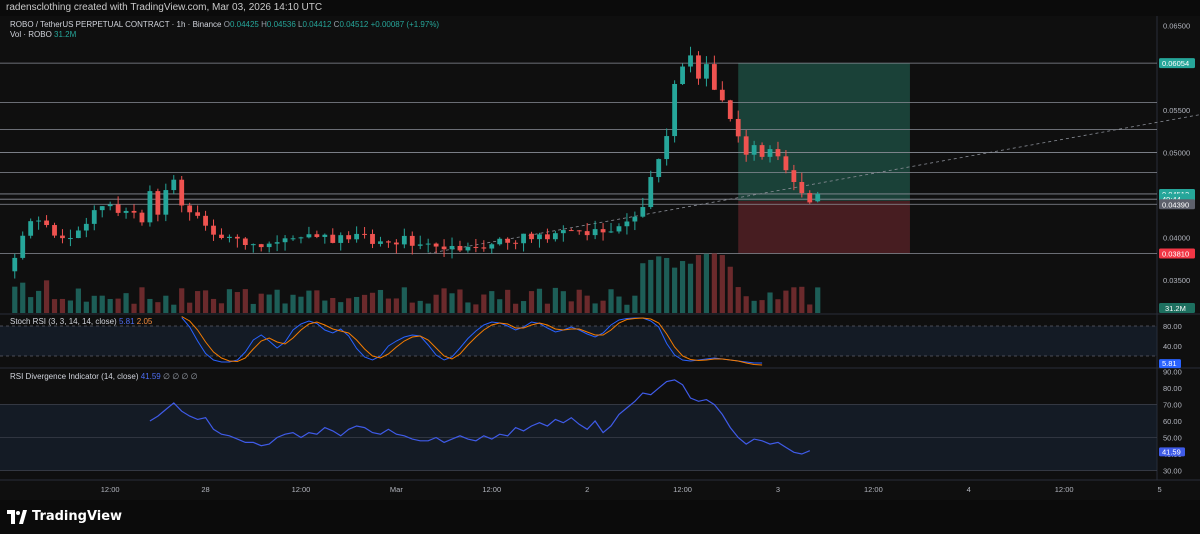 Image resolution: width=1200 pixels, height=534 pixels. Describe the element at coordinates (405, 24) in the screenshot. I see `change-value: +0.00087 (+1.97%)` at that location.